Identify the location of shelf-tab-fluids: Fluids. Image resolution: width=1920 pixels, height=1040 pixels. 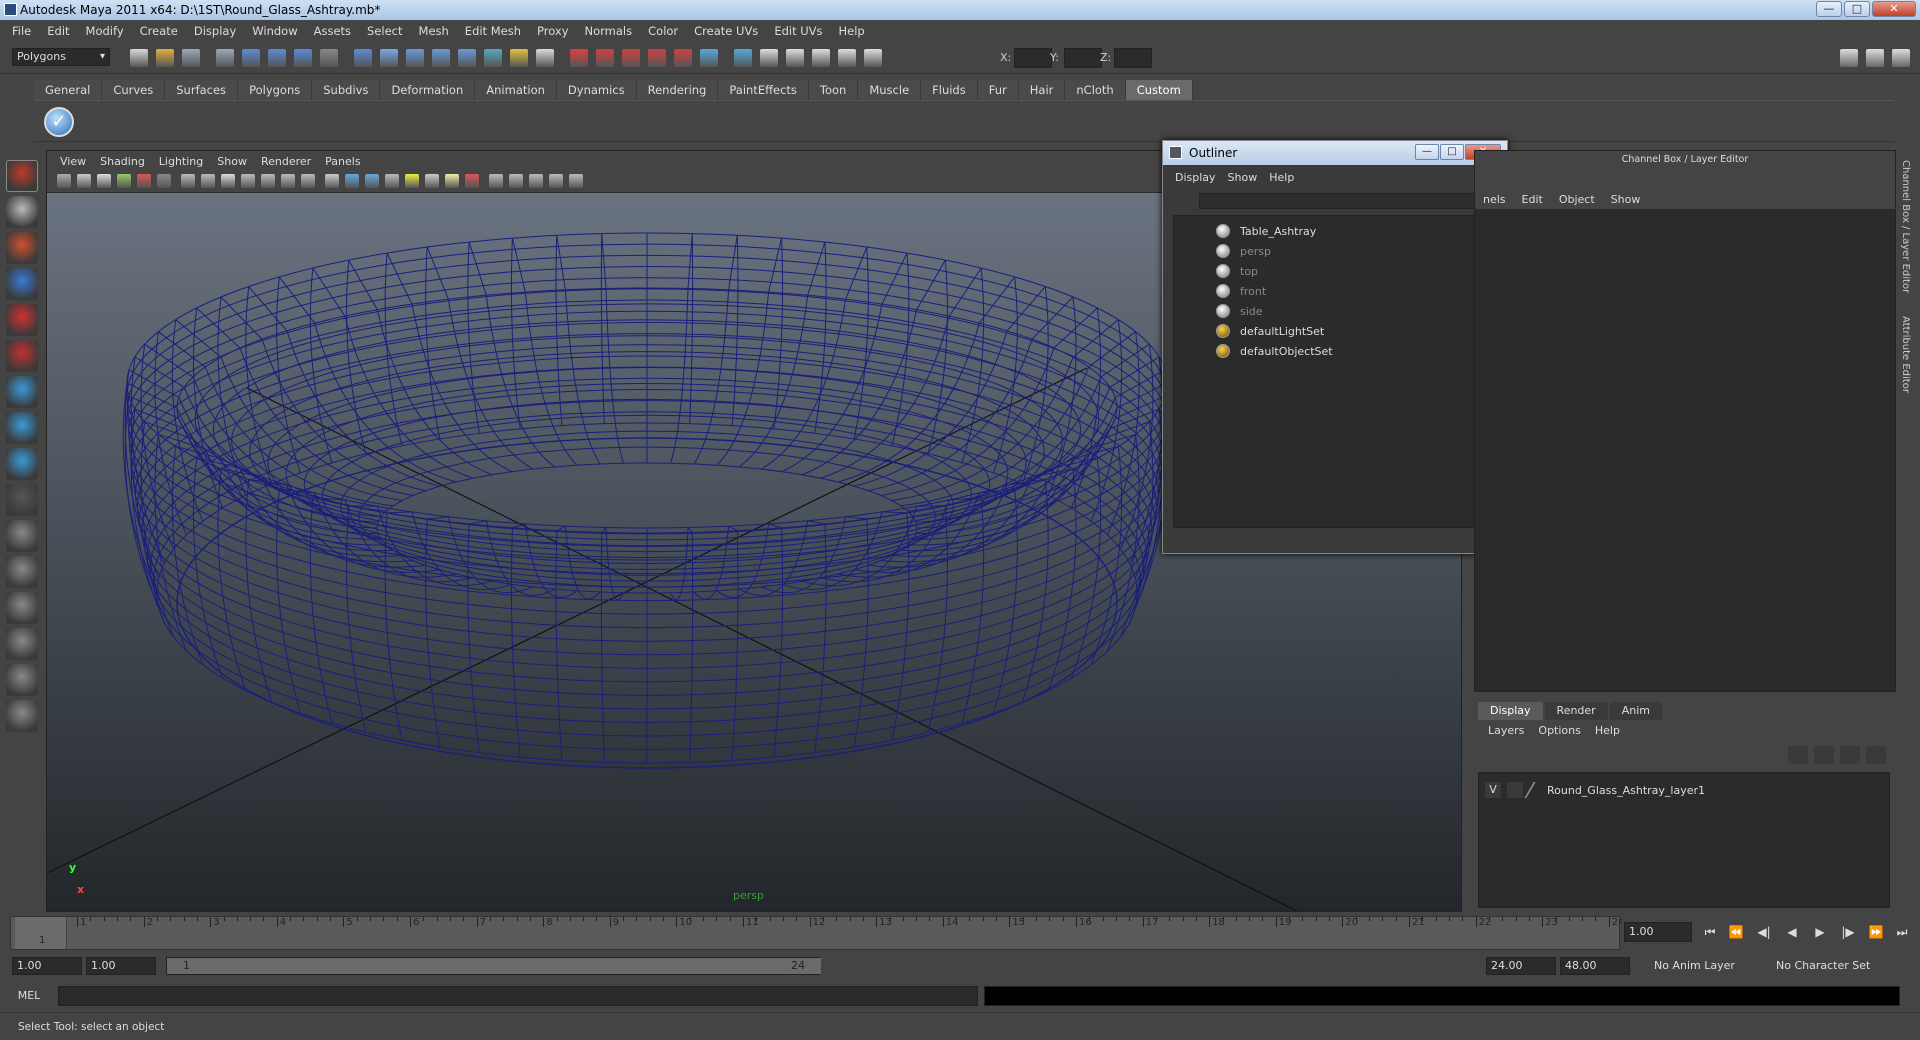
(949, 90).